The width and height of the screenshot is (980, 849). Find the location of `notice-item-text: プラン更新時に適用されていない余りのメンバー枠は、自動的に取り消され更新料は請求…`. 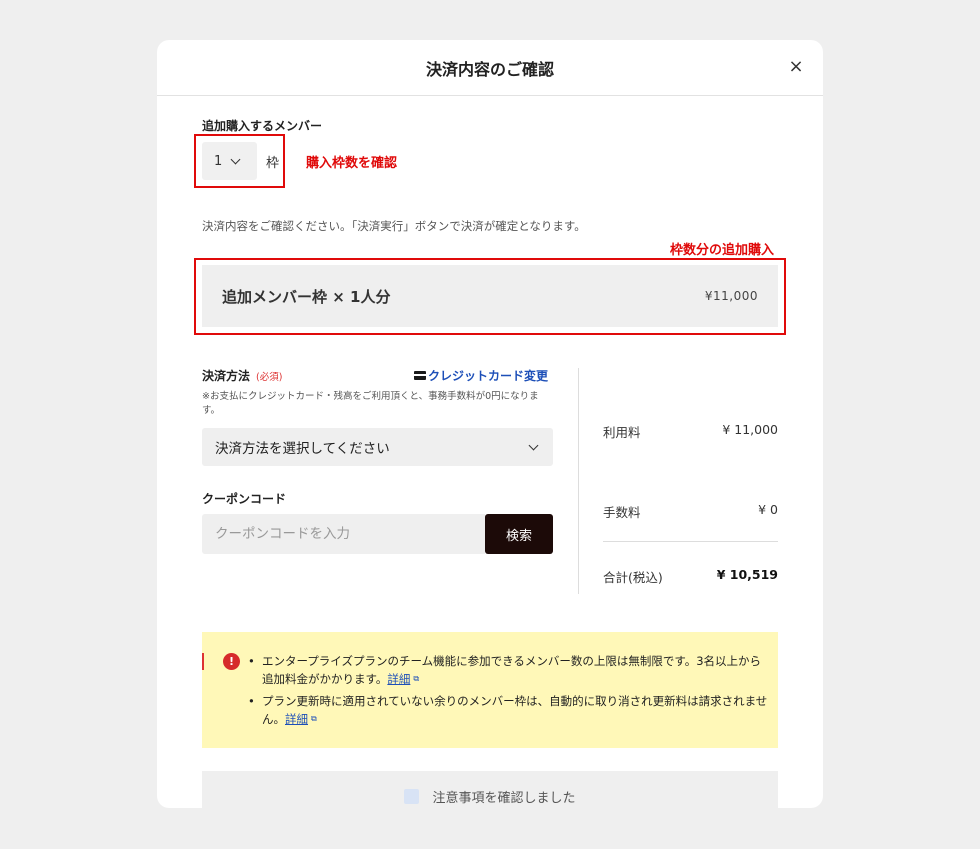

notice-item-text: プラン更新時に適用されていない余りのメンバー枠は、自動的に取り消され更新料は請求… is located at coordinates (515, 710).